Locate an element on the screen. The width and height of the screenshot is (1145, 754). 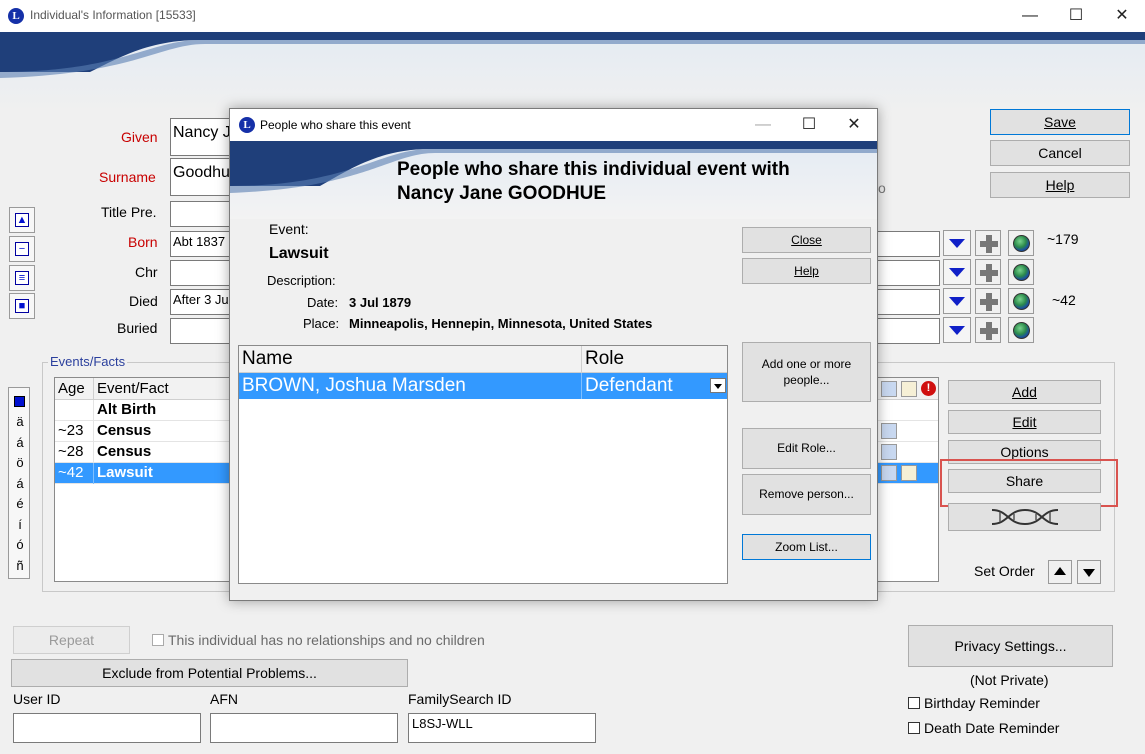
born-globe-button is located at coordinates (1021, 243).